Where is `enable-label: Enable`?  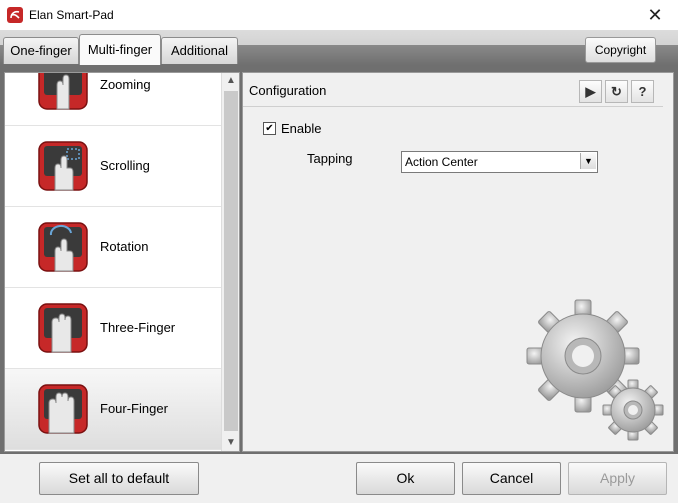
enable-label: Enable is located at coordinates (301, 128).